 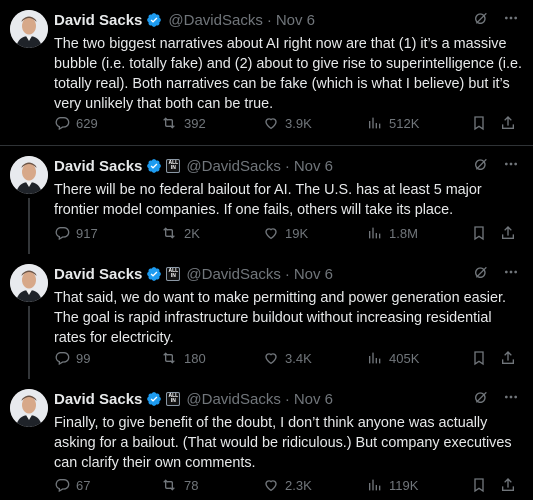 I want to click on reply-button: 917, so click(x=76, y=233).